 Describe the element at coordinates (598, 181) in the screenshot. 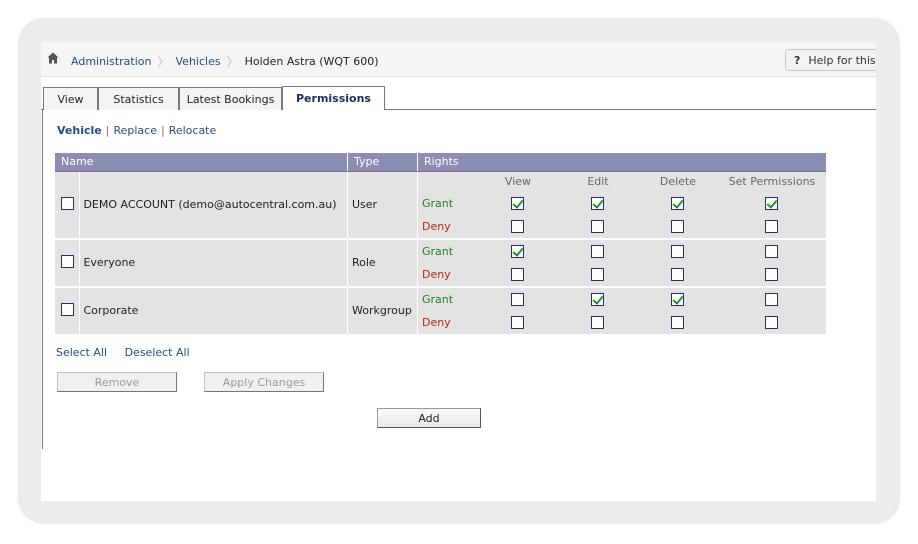

I see `rights-column-header: Edit` at that location.